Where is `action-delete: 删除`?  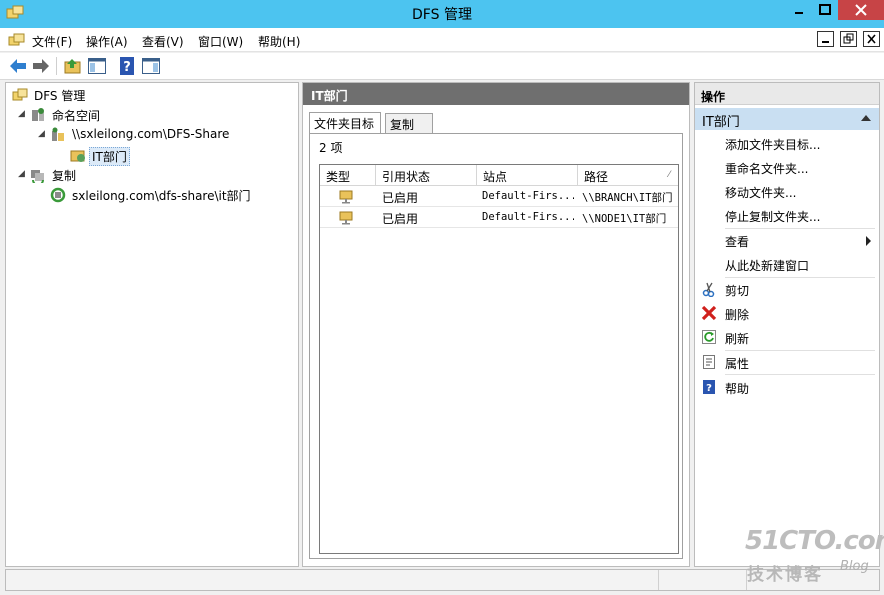 action-delete: 删除 is located at coordinates (737, 314).